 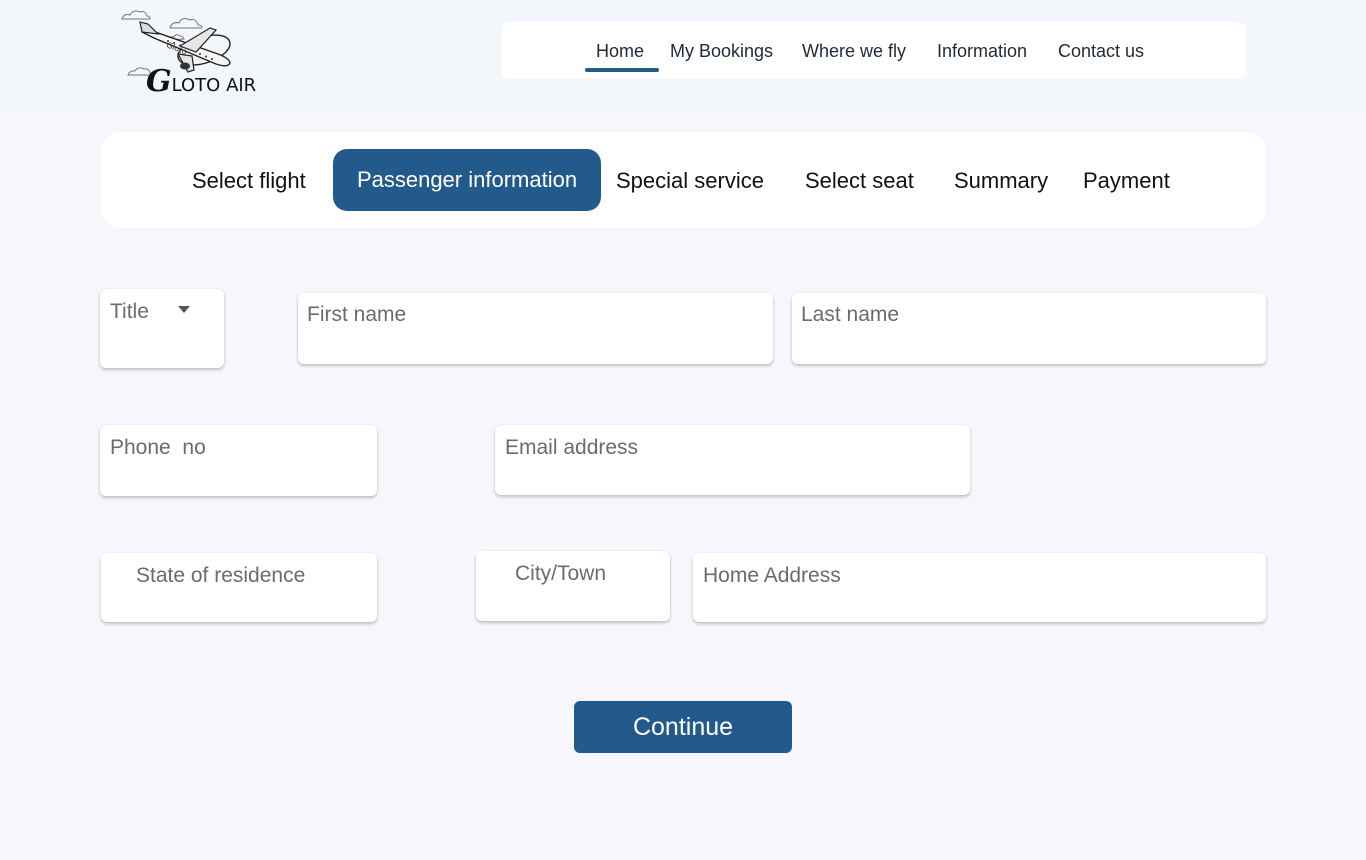 I want to click on email-placeholder: Email address, so click(x=572, y=447).